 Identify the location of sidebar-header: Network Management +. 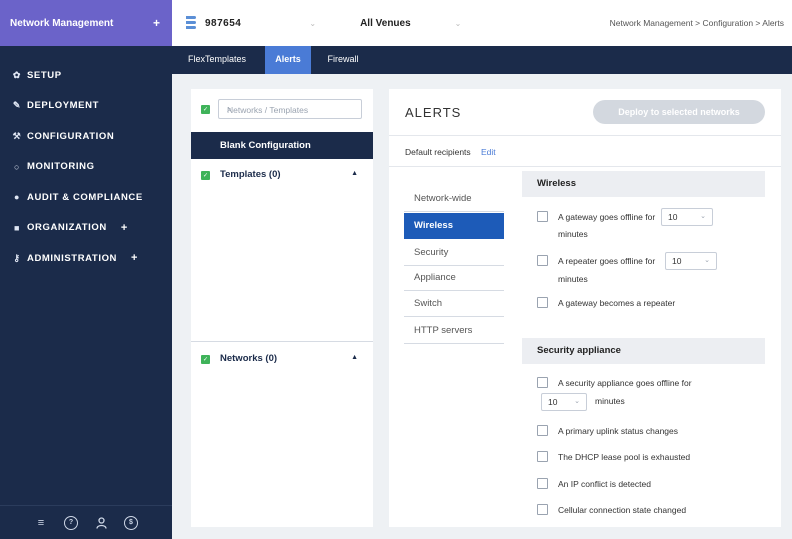
(86, 23).